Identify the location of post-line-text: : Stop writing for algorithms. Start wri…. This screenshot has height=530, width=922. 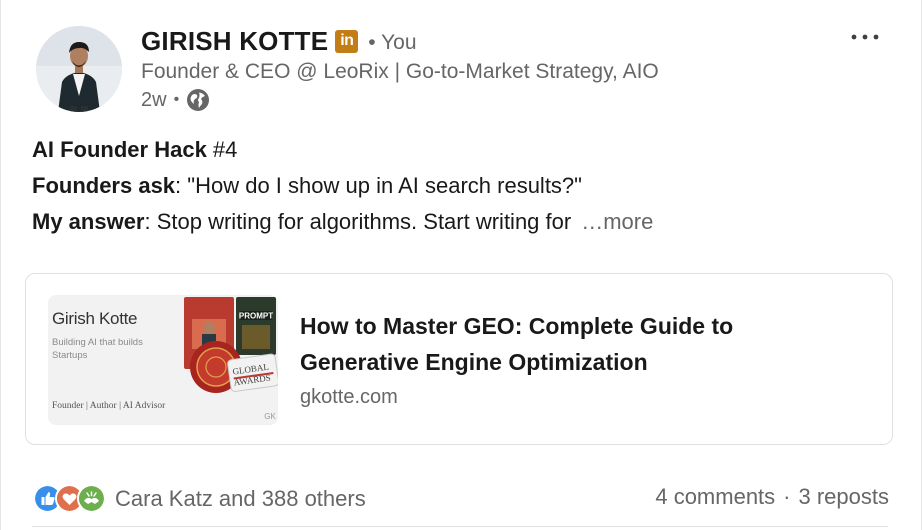
(358, 221).